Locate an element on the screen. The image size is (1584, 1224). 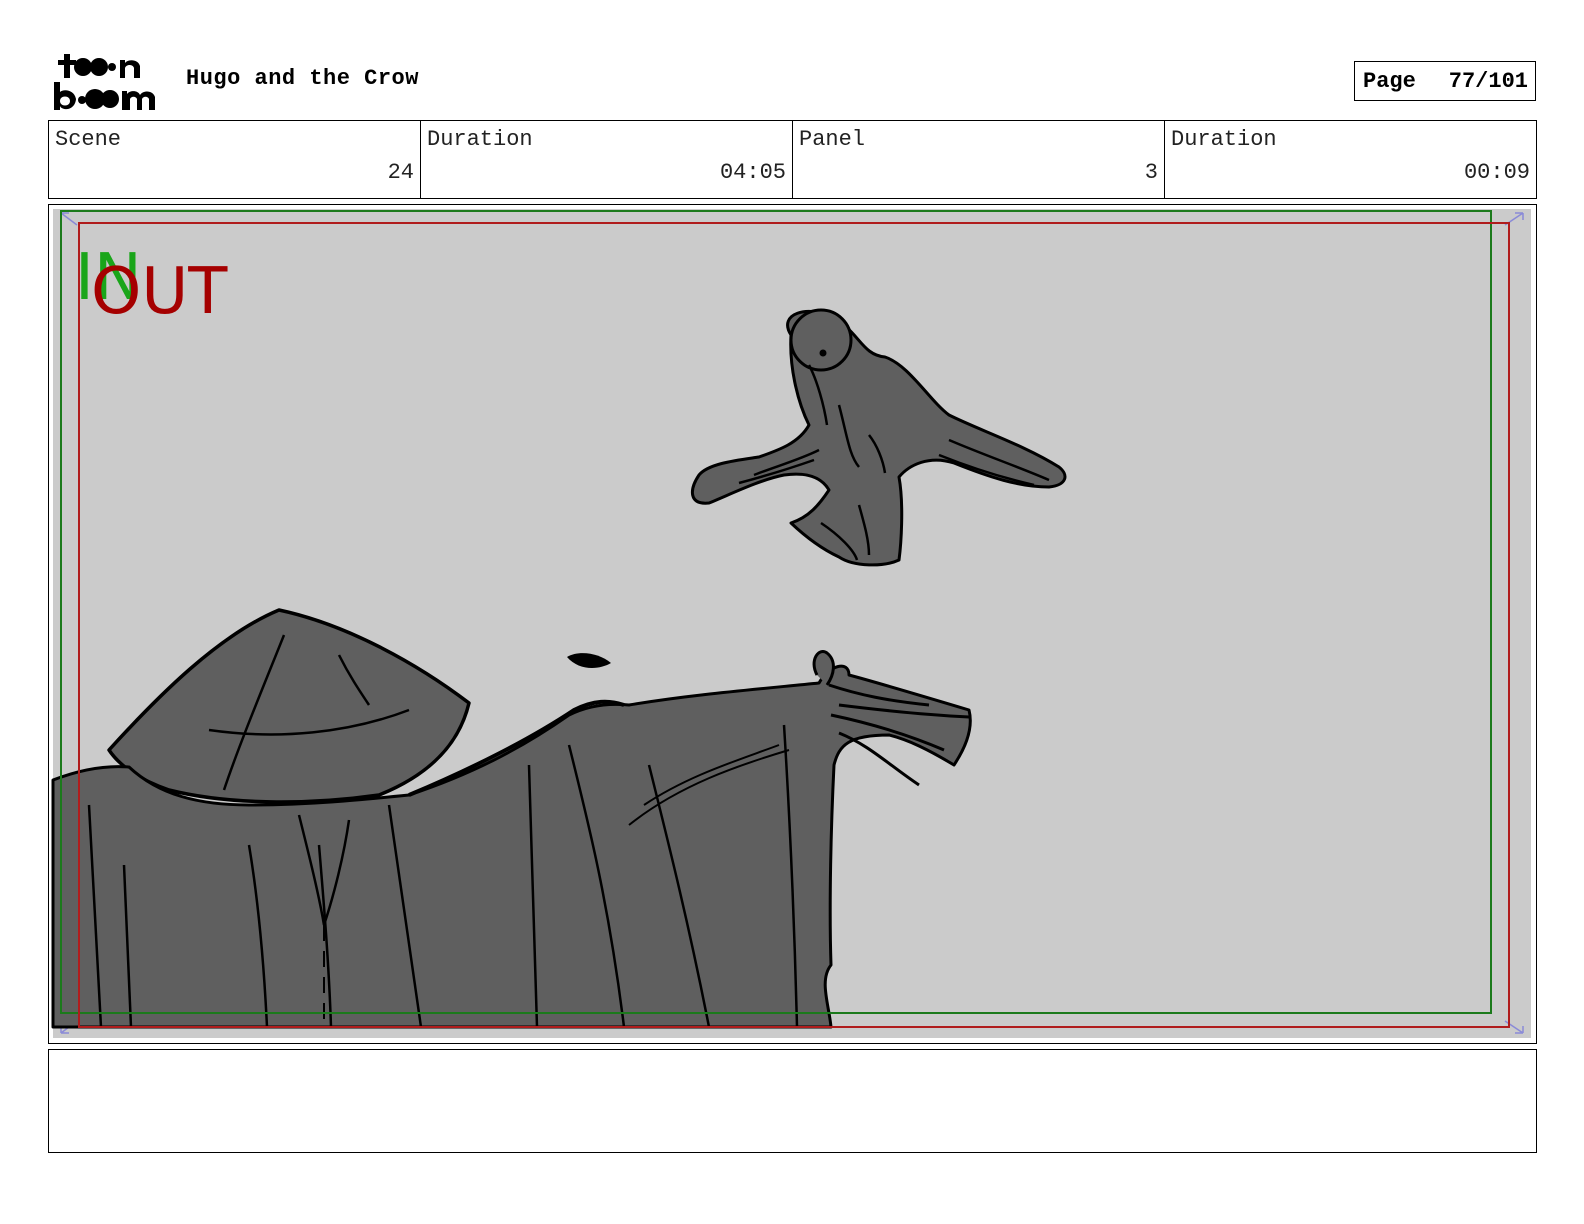
page-number: 77/101 is located at coordinates (1488, 81).